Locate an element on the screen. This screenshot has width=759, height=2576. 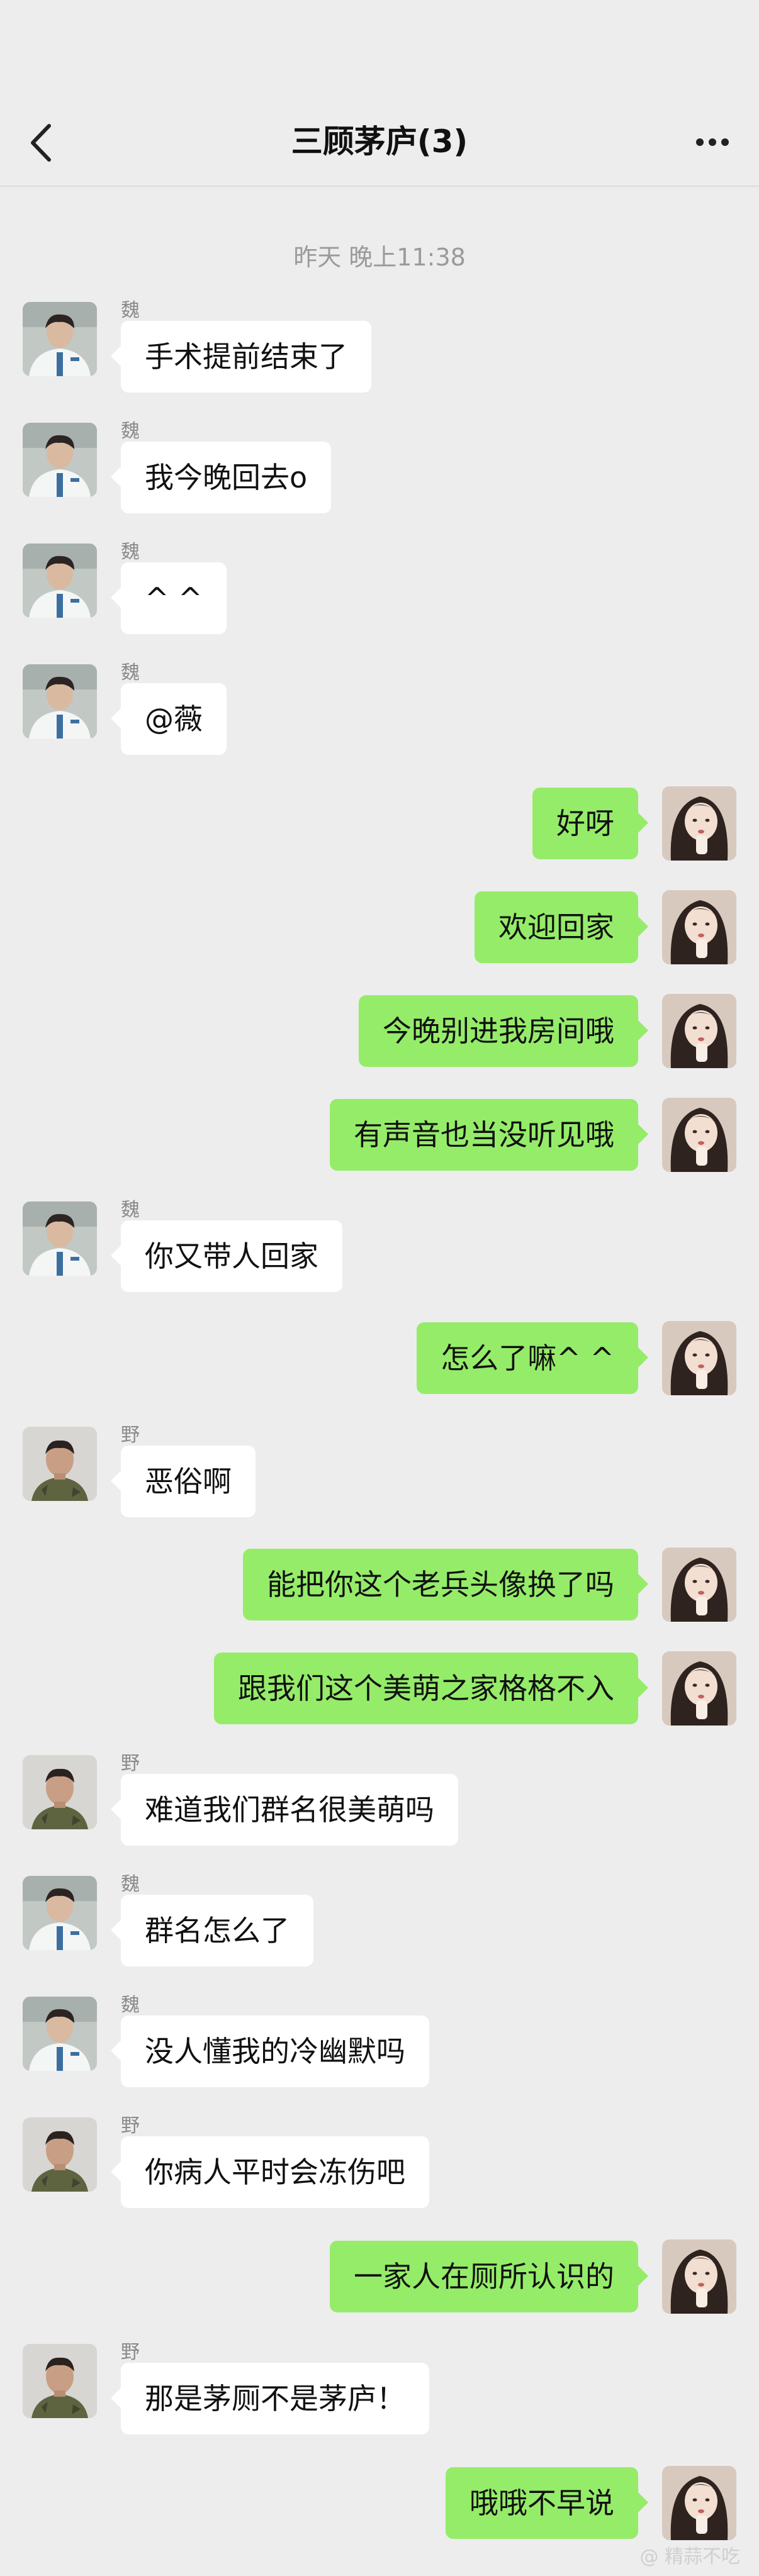
message-bubble: @薇 is located at coordinates (169, 719).